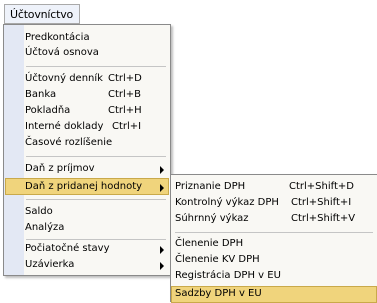 The width and height of the screenshot is (377, 303). What do you see at coordinates (39, 211) in the screenshot?
I see `menu-item-label: Saldo` at bounding box center [39, 211].